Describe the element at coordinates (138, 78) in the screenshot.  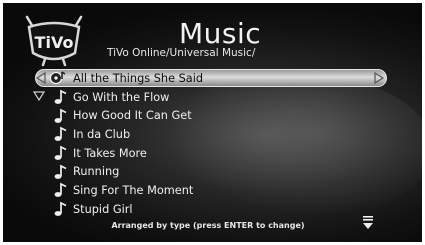
I see `song-label: All the Things She Said` at that location.